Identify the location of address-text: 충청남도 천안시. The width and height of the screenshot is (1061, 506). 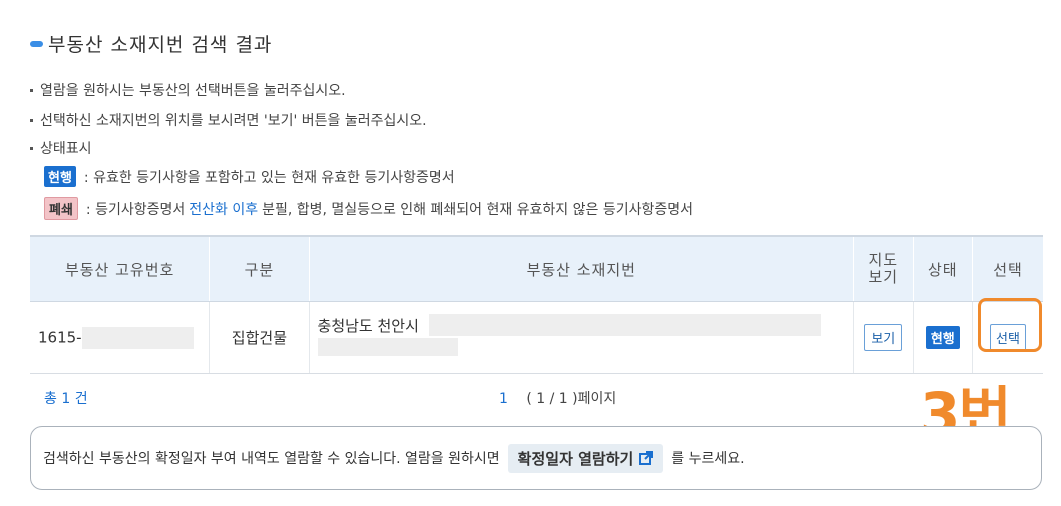
(368, 325).